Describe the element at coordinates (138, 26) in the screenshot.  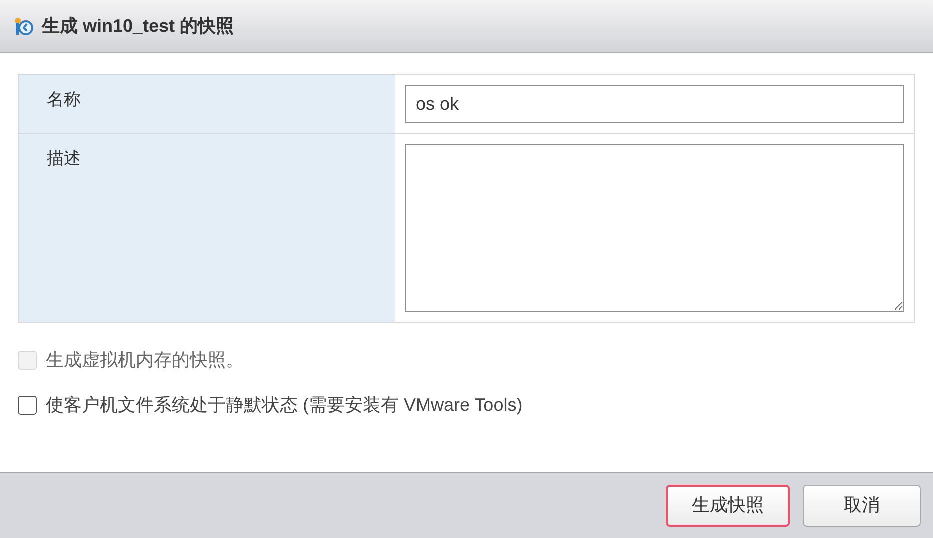
I see `window-title: 生成 win10_test 的快照` at that location.